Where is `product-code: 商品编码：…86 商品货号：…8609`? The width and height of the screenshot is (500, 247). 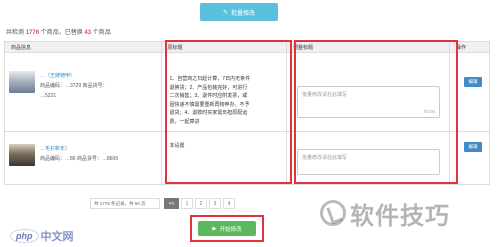
product-code: 商品编码：…86 商品货号：…8609 is located at coordinates (79, 159).